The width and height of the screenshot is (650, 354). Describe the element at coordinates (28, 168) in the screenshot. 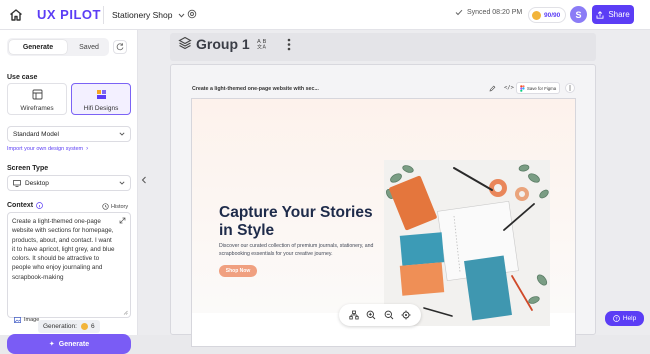

I see `screen-type-label: Screen Type` at that location.